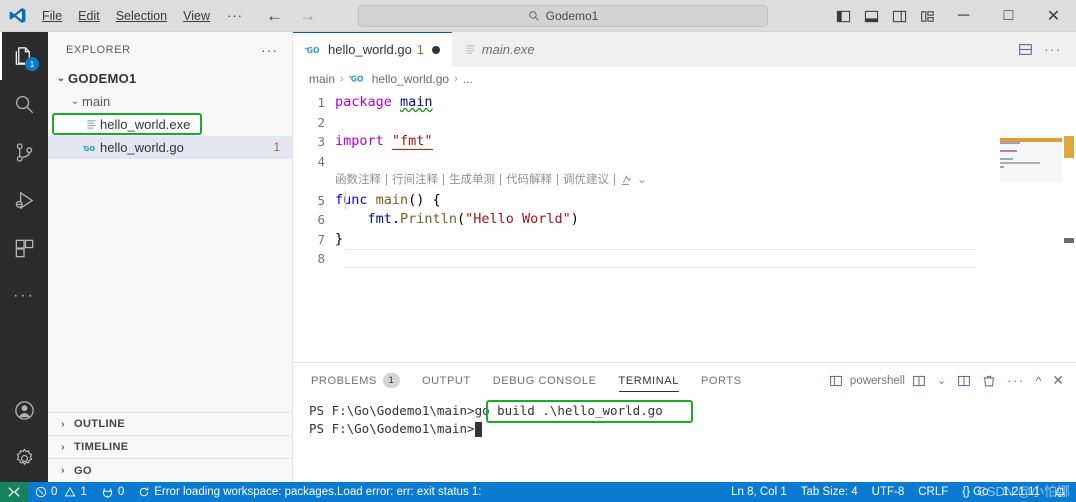  Describe the element at coordinates (446, 380) in the screenshot. I see `panel-tab-output: OUTPUT` at that location.